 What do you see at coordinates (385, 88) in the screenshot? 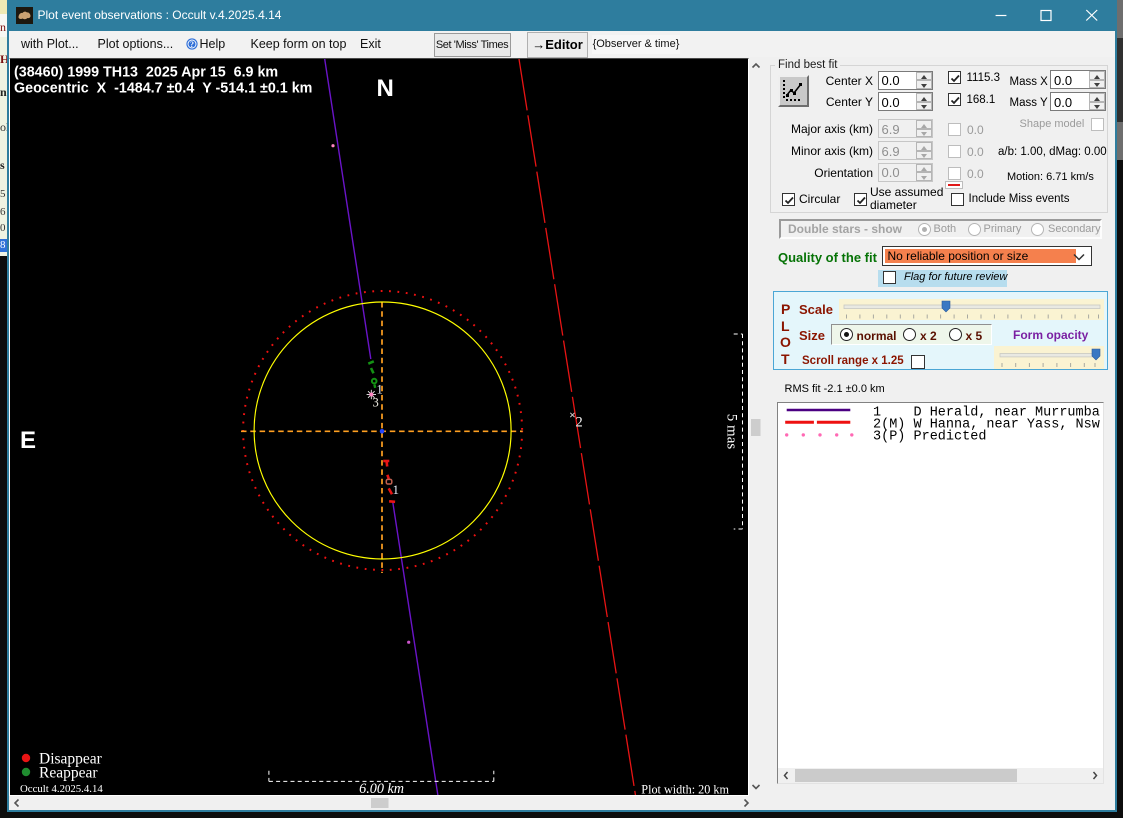
I see `svg-text: N` at bounding box center [385, 88].